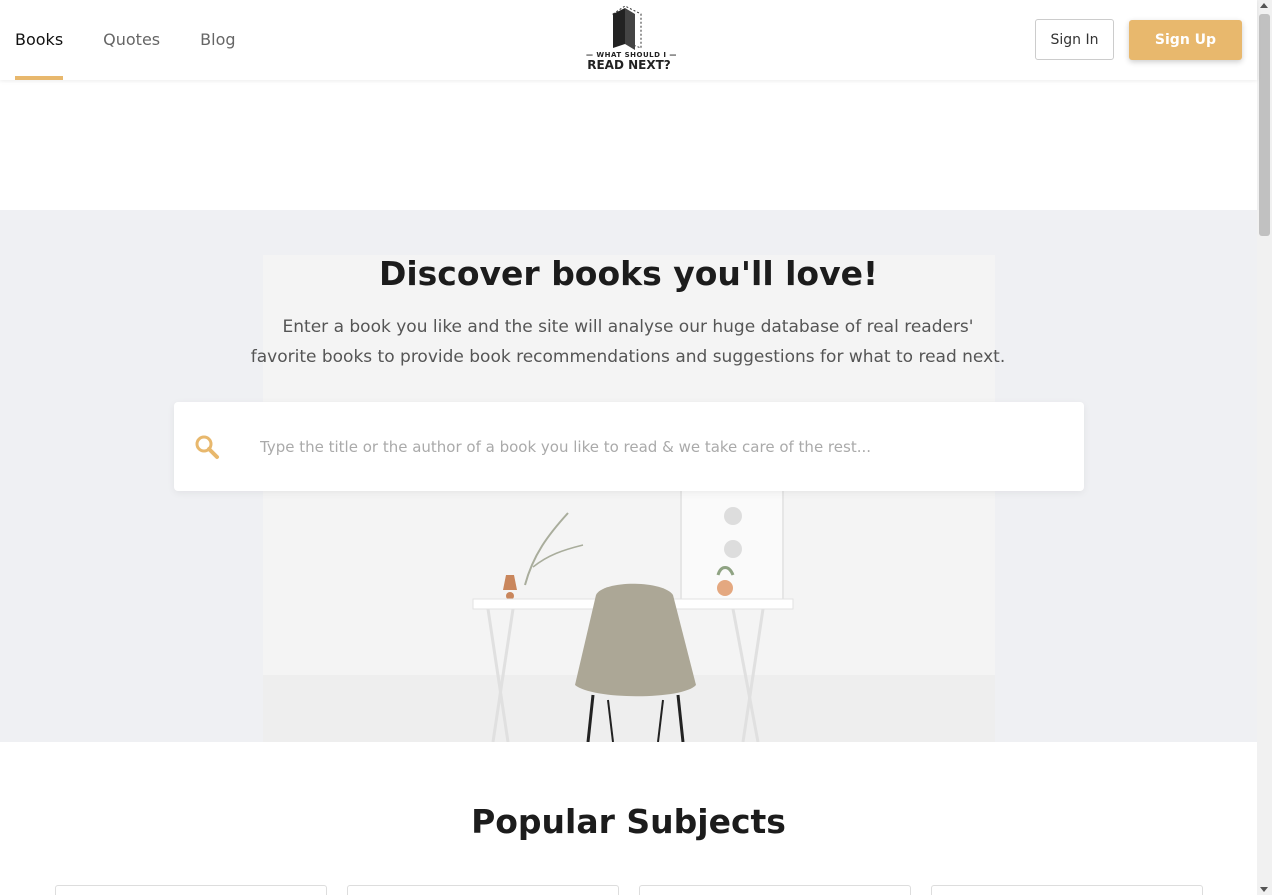 This screenshot has width=1272, height=895. I want to click on site-logo: — WHAT SHOULD I — READ NEXT?, so click(631, 40).